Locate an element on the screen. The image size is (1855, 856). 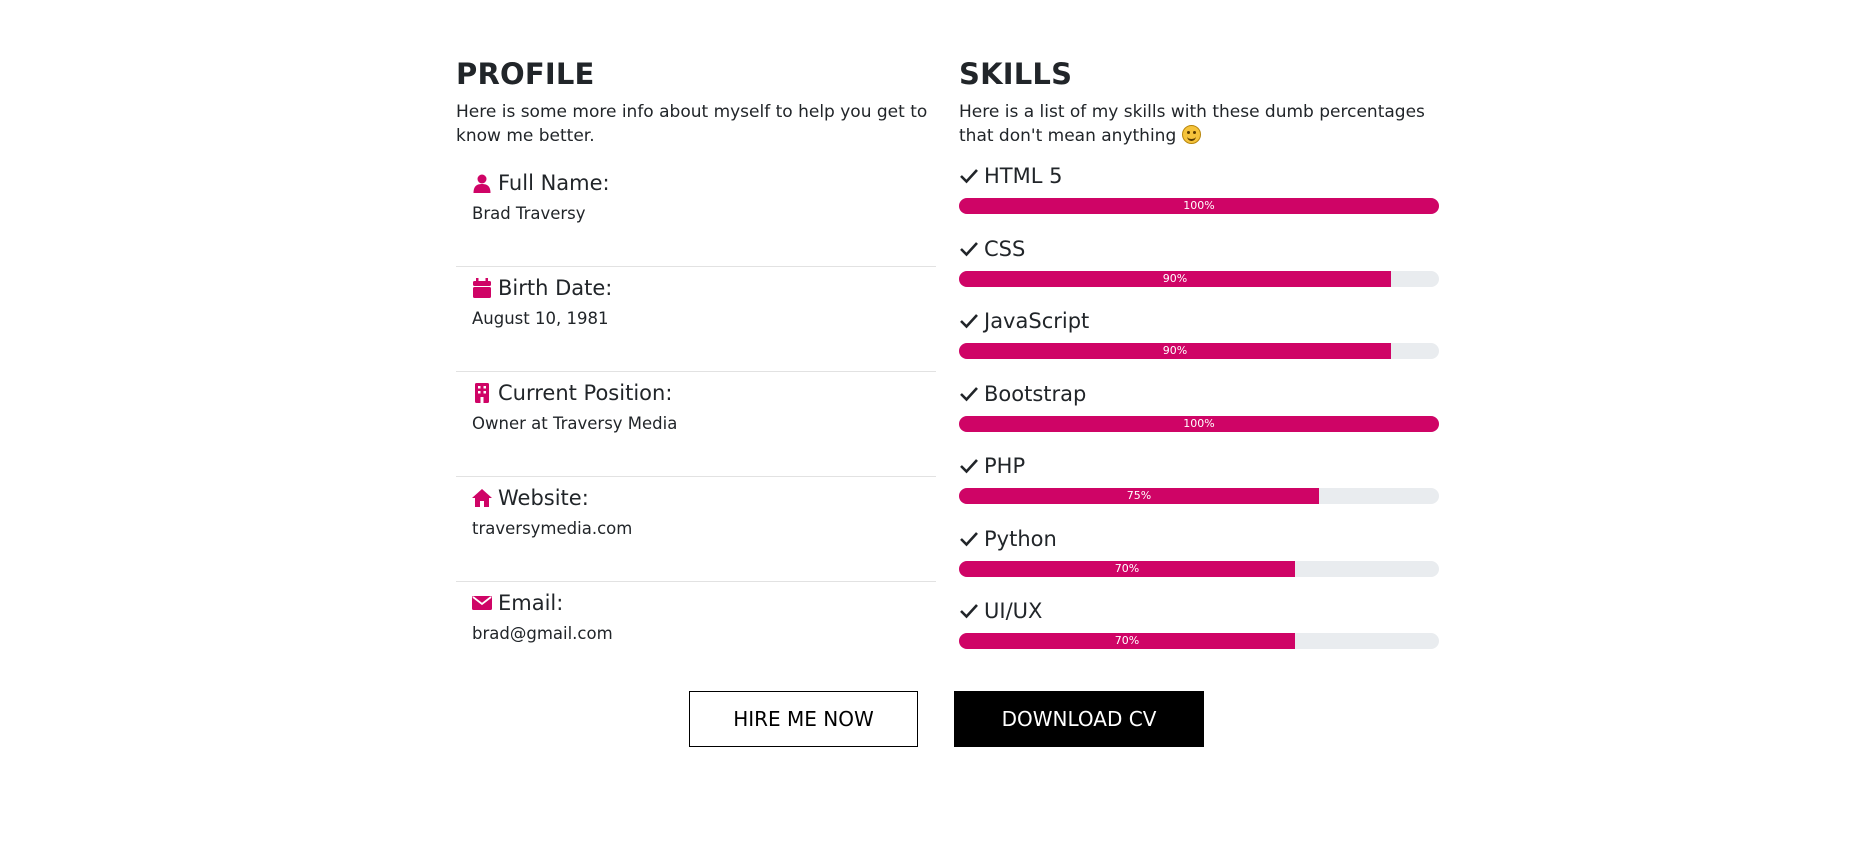
skill-item: CSS 90% is located at coordinates (1199, 271).